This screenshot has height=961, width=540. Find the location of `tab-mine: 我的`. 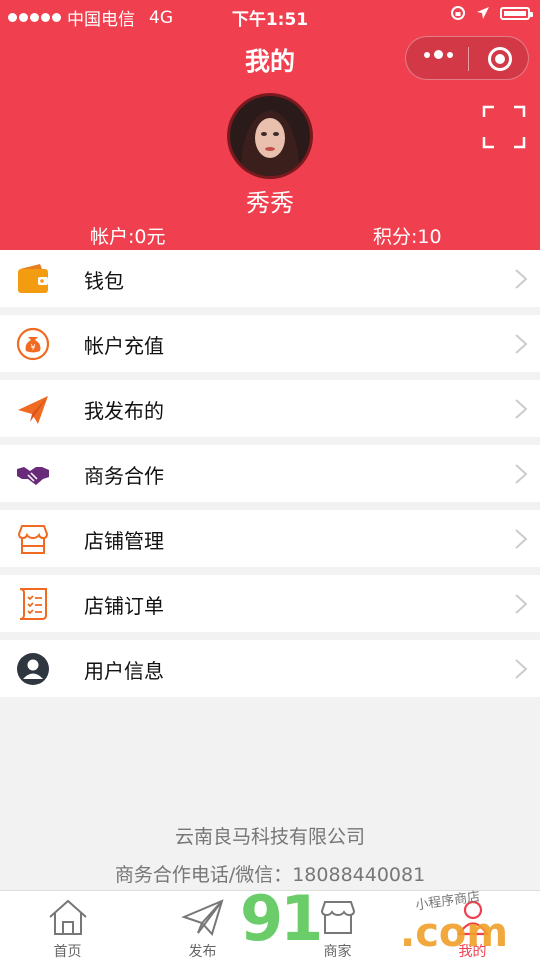

tab-mine: 我的 is located at coordinates (472, 926).